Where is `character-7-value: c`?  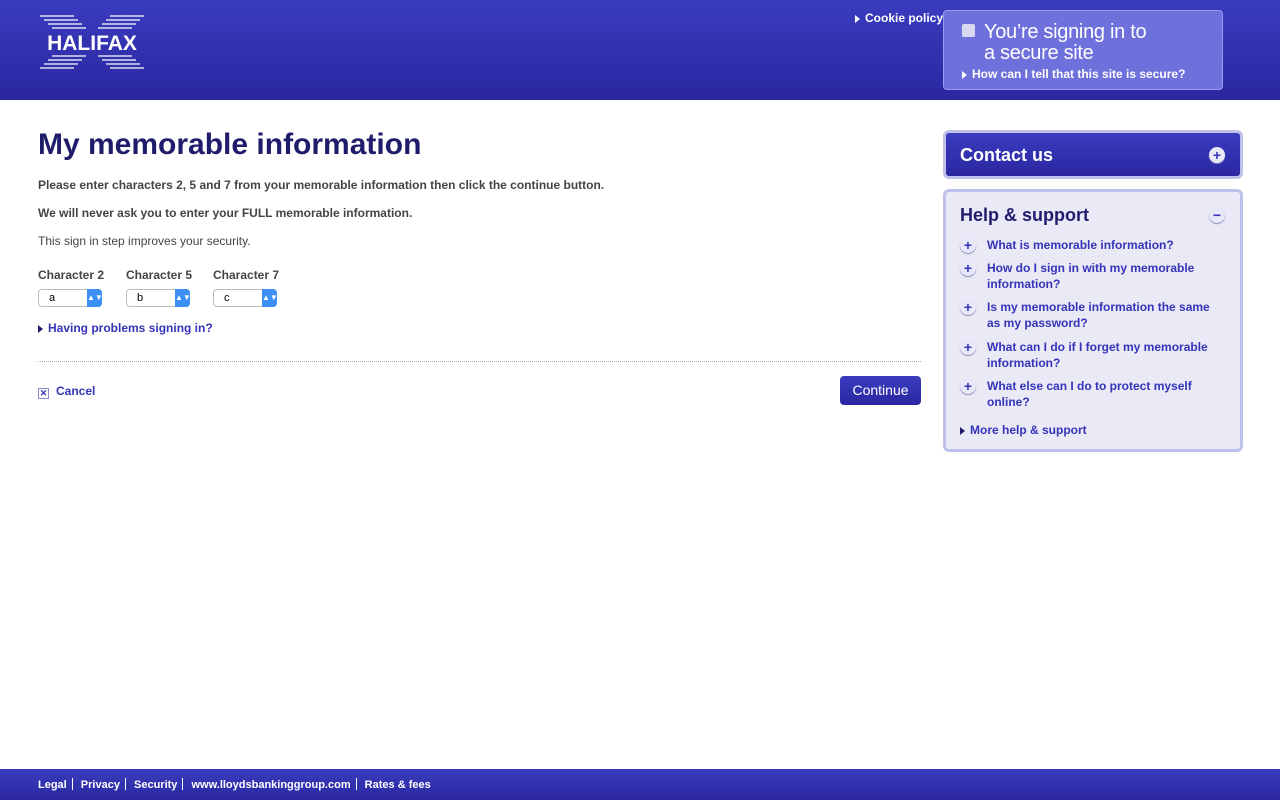
character-7-value: c is located at coordinates (227, 298).